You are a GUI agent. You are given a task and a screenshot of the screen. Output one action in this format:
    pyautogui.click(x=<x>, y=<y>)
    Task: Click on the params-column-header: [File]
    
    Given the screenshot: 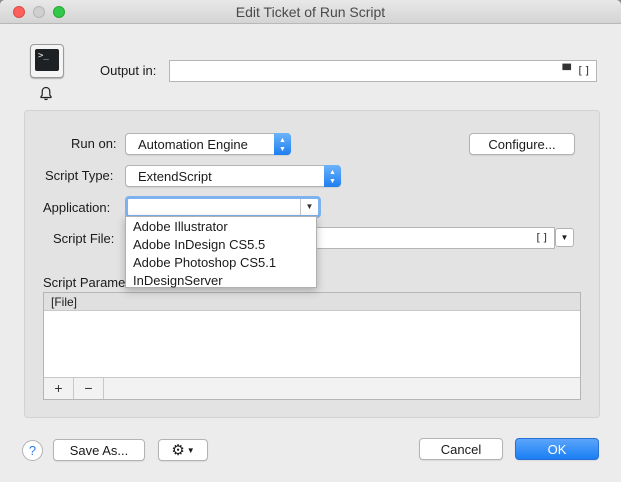 What is the action you would take?
    pyautogui.click(x=312, y=302)
    